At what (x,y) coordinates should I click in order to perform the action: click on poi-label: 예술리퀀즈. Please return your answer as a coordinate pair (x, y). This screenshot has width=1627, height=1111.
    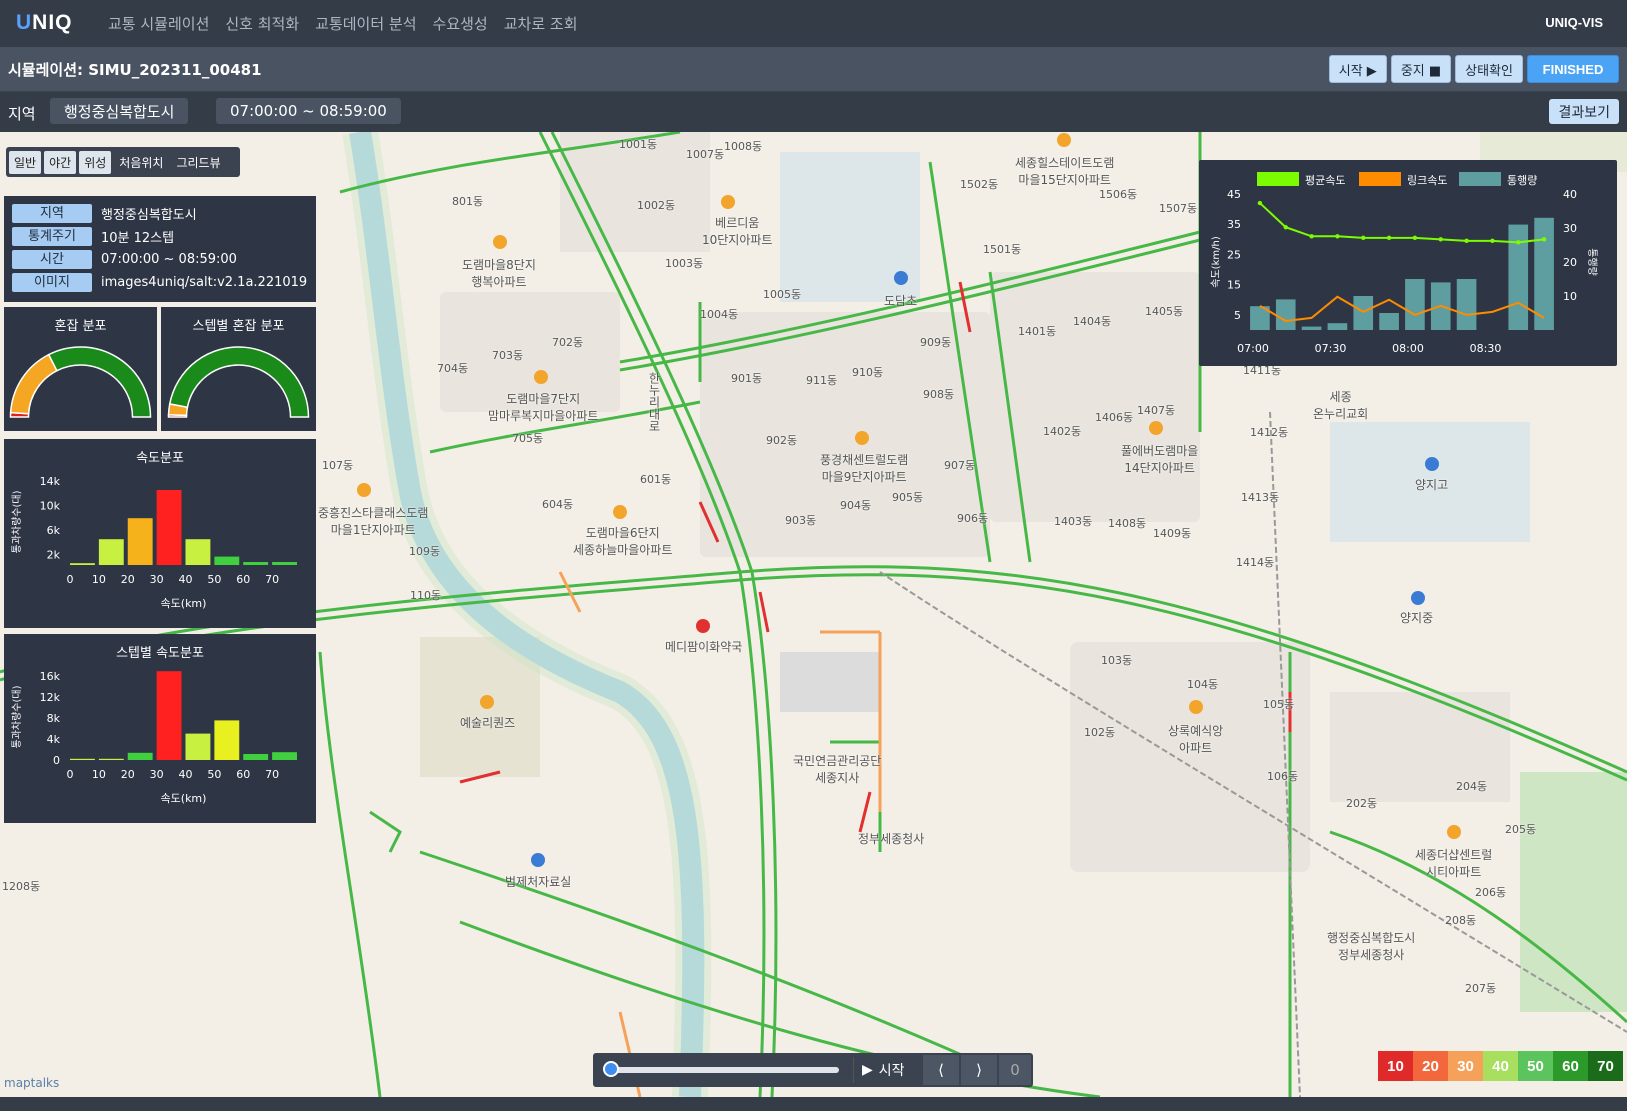
    Looking at the image, I should click on (488, 723).